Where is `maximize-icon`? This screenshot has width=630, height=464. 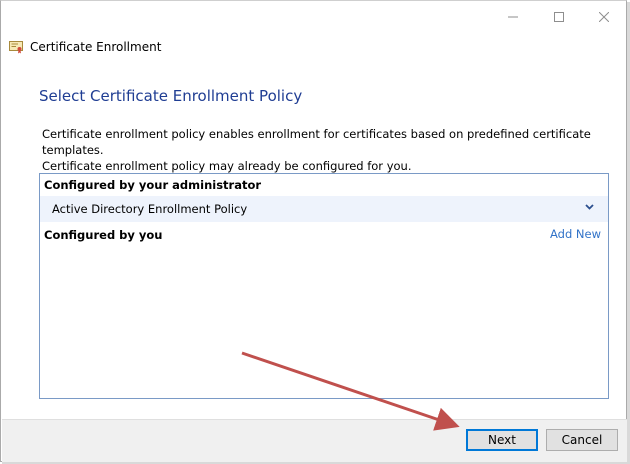
maximize-icon is located at coordinates (558, 17).